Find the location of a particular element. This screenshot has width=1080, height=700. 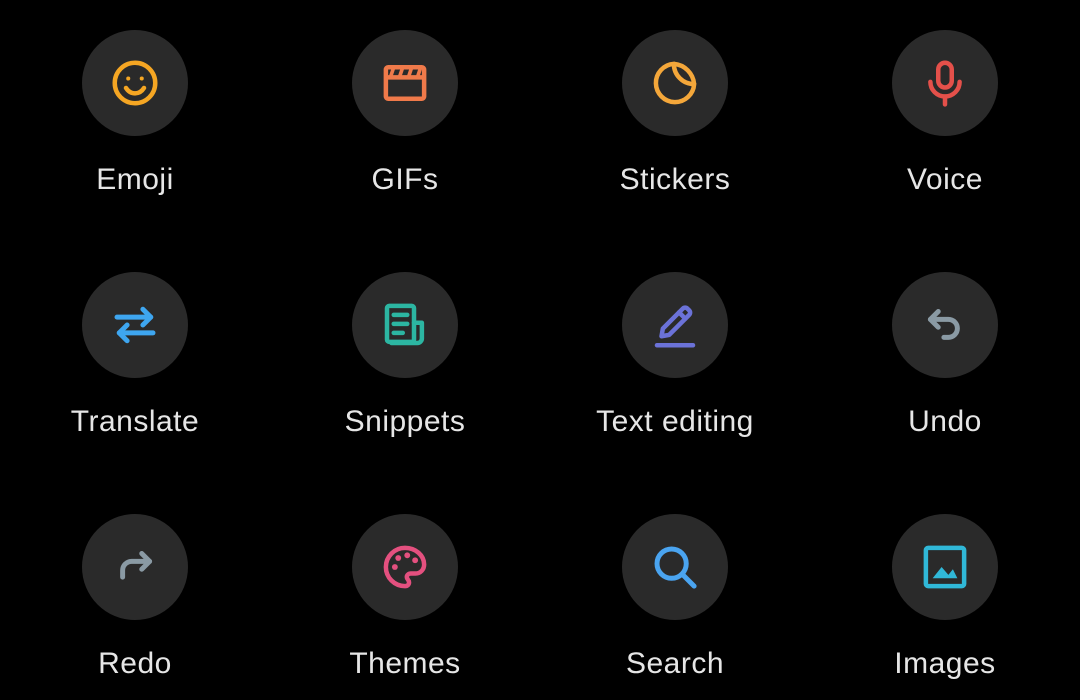

microphone-icon is located at coordinates (945, 83).